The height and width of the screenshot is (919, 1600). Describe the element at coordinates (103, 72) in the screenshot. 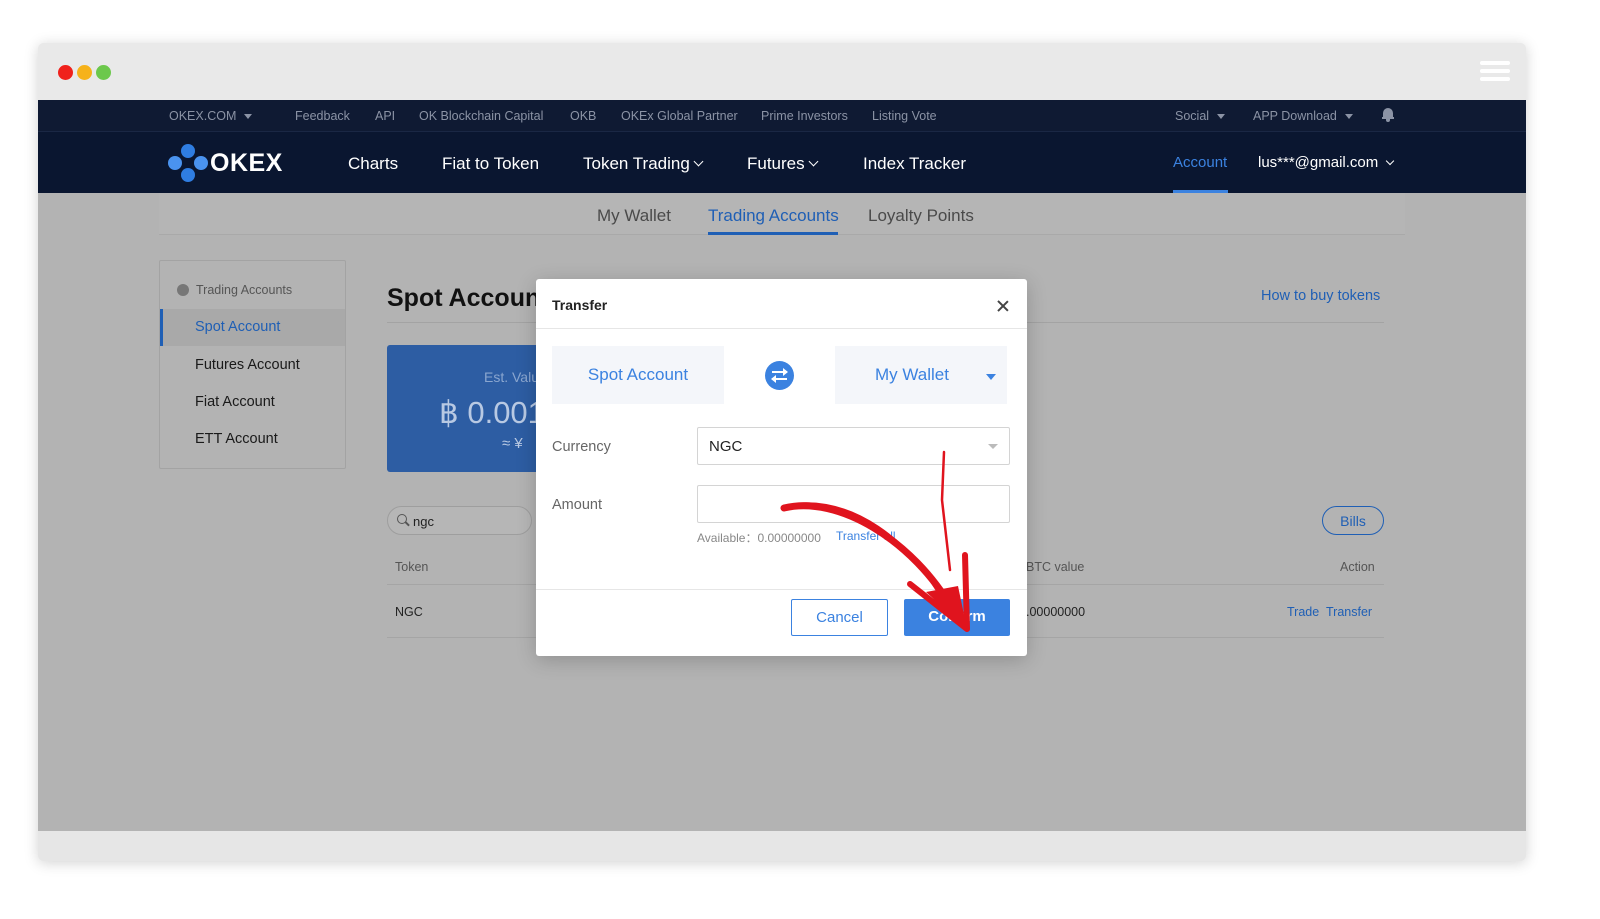

I see `maximize-window-dot` at that location.